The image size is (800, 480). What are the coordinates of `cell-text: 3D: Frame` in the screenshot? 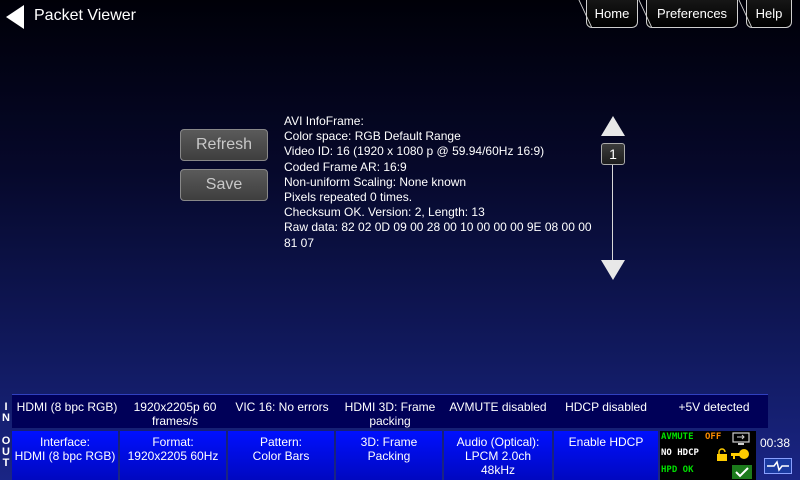 It's located at (389, 442).